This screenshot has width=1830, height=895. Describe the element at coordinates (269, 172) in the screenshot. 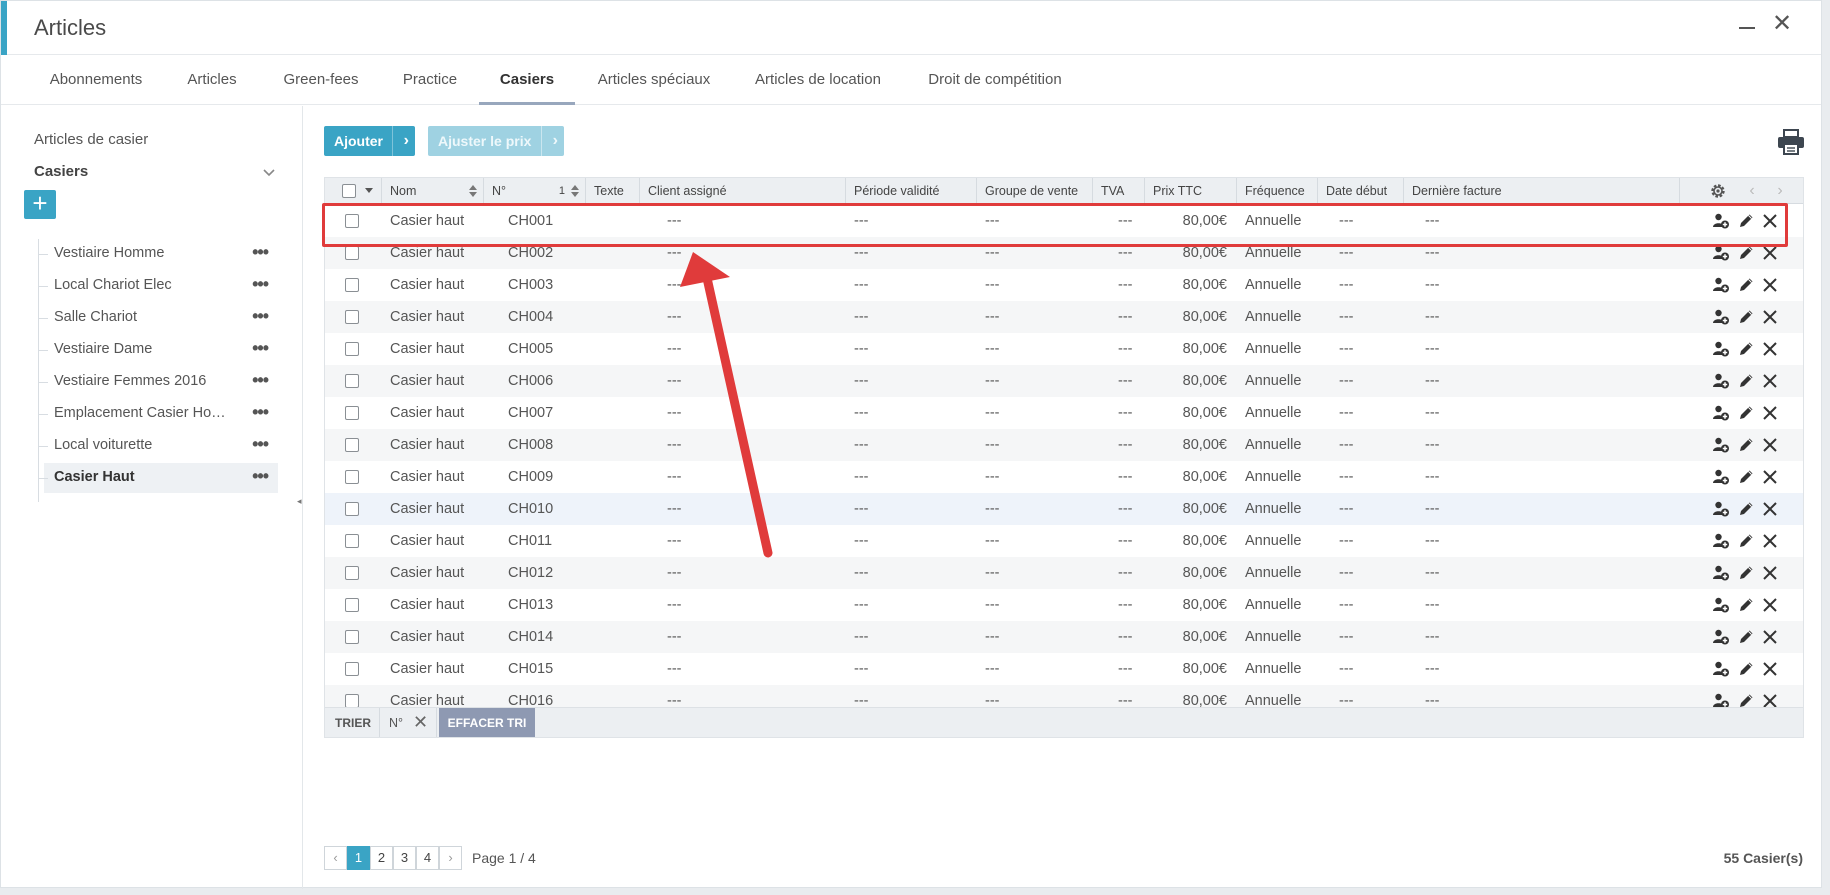

I see `chevron-down-icon` at that location.